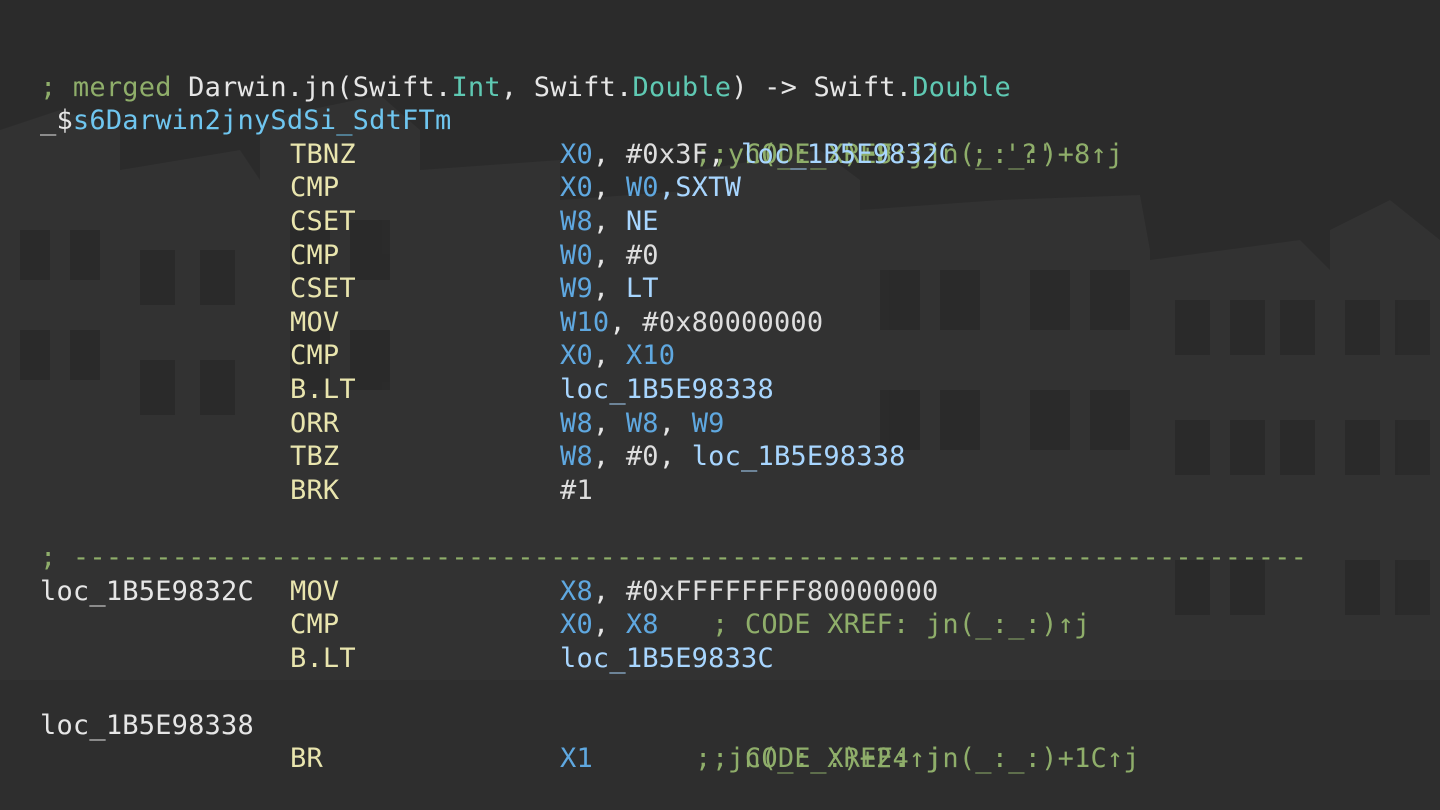 The image size is (1440, 810). Describe the element at coordinates (482, 137) in the screenshot. I see `code-xref-continuation: ; yn(_:_:)+8↑j` at that location.